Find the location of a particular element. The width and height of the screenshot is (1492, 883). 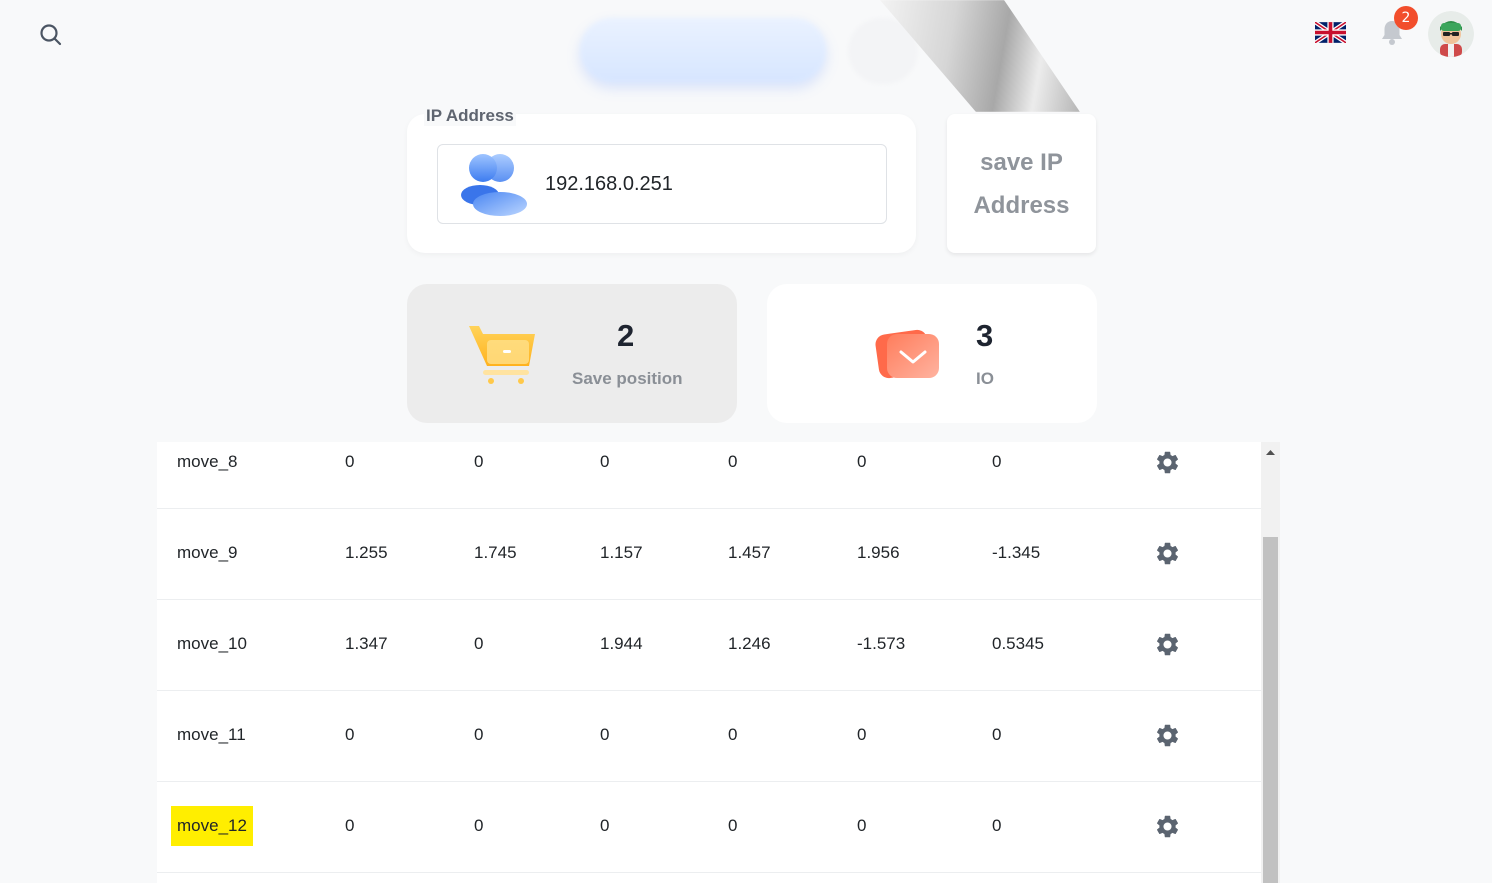

ip-address-input is located at coordinates (710, 184).